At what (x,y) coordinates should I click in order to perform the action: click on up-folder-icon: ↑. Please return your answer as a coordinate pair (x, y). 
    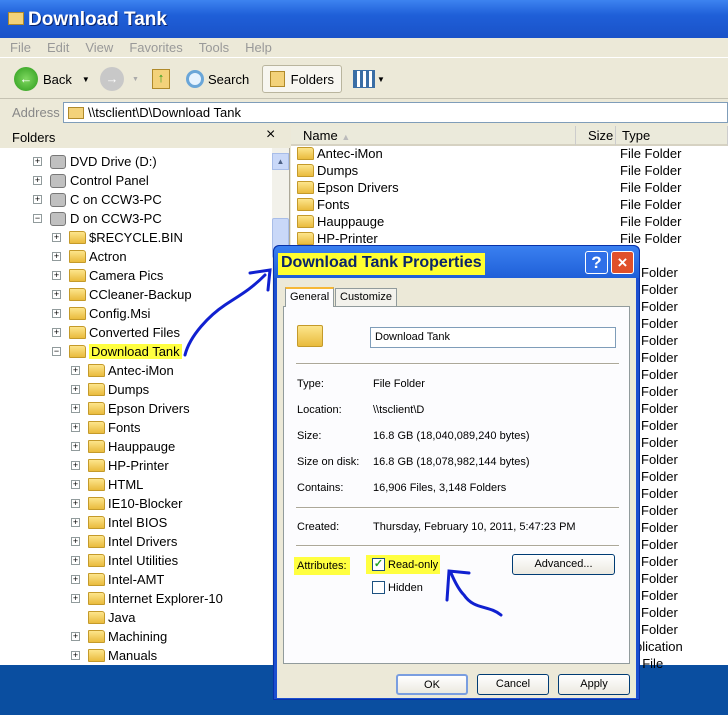
    Looking at the image, I should click on (161, 79).